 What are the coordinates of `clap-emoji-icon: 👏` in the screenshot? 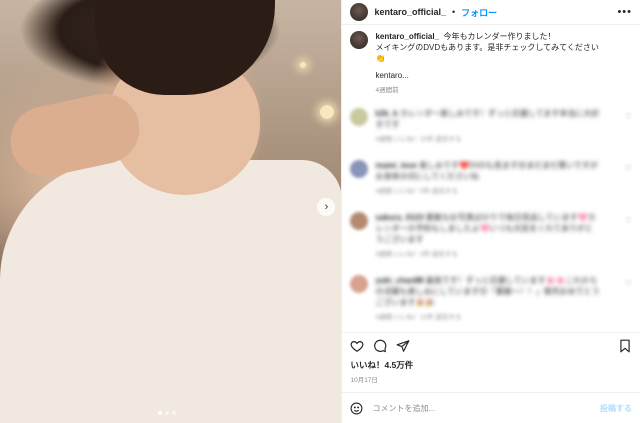 It's located at (380, 58).